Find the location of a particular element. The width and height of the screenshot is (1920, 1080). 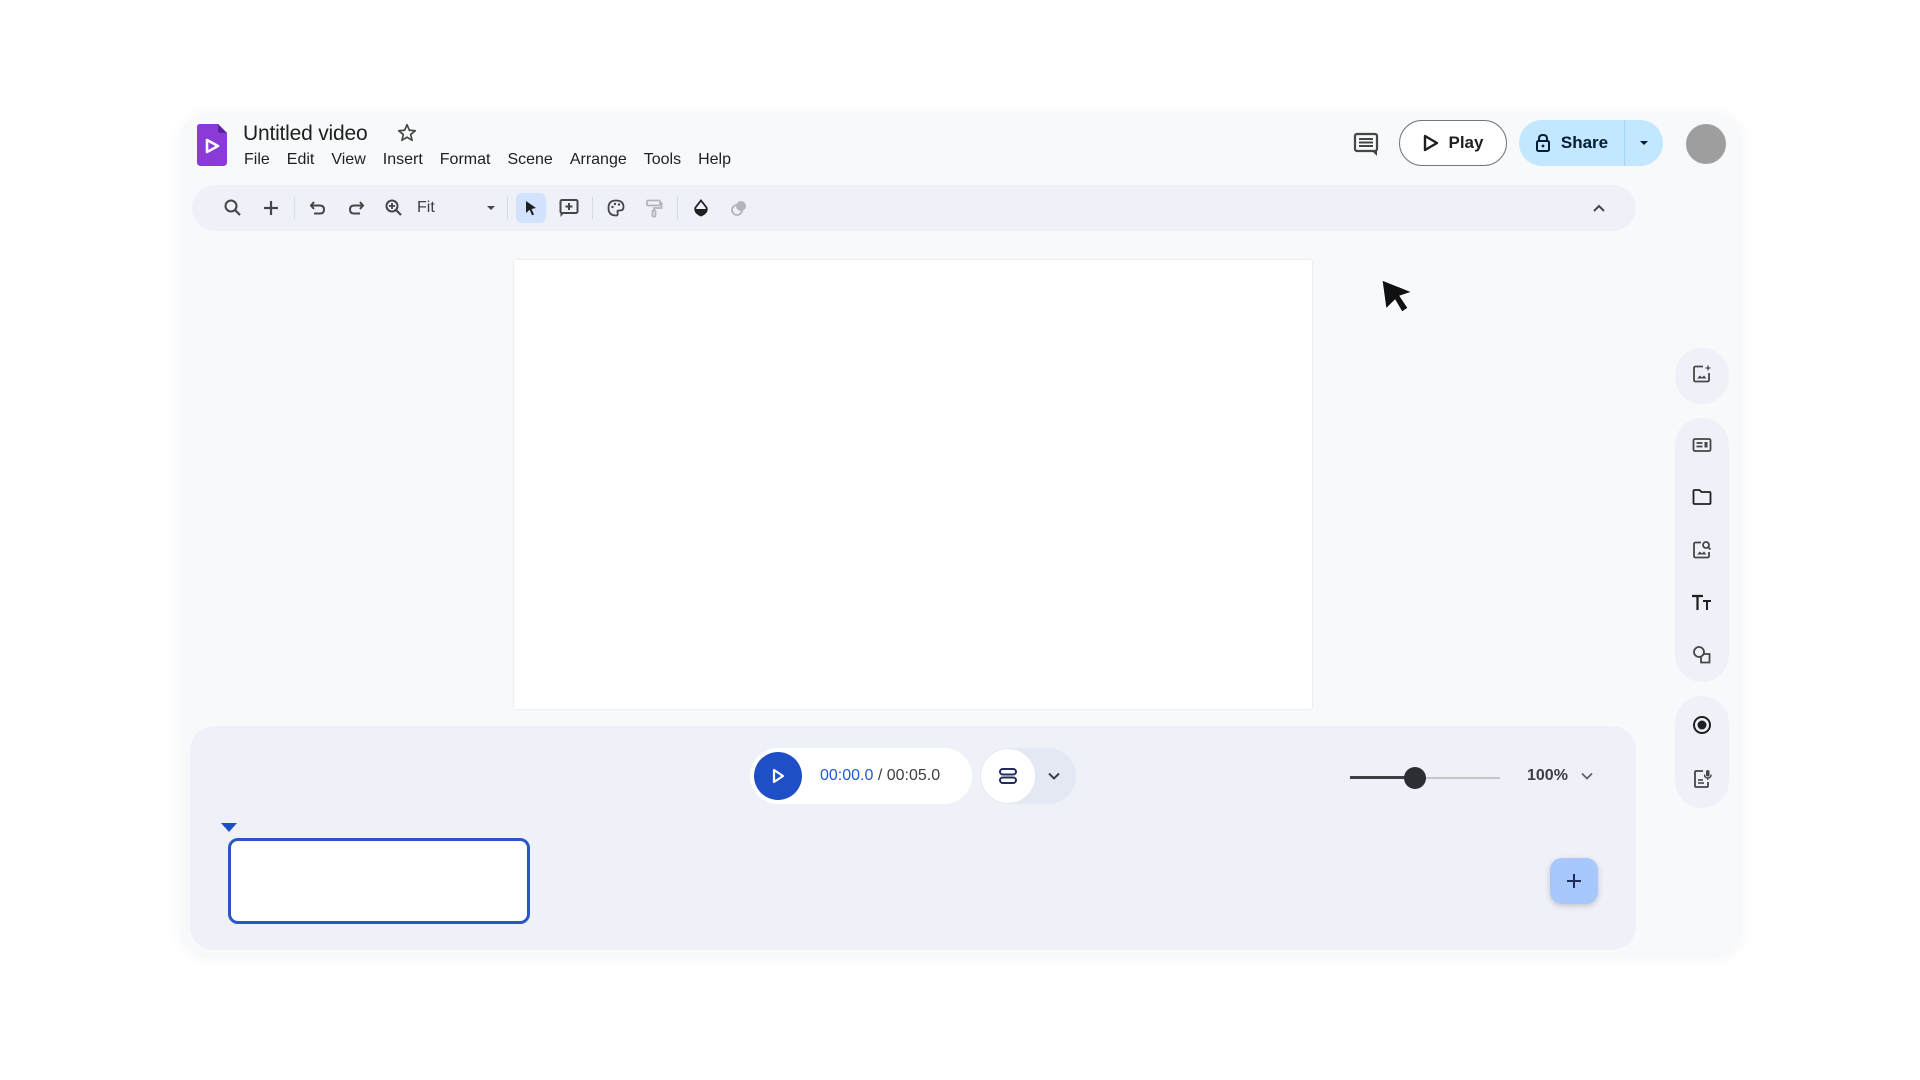

record-icon is located at coordinates (1702, 724).